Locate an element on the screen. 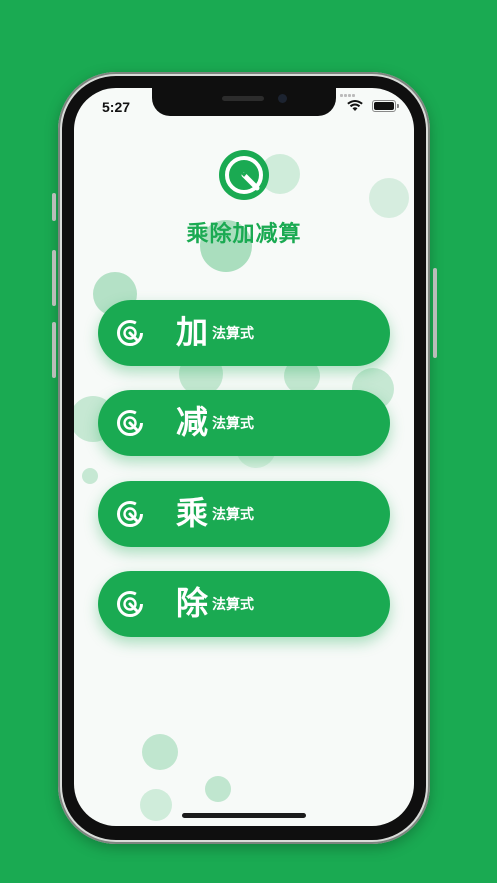 This screenshot has width=497, height=883. subtraction-button: 减 法算式 is located at coordinates (244, 423).